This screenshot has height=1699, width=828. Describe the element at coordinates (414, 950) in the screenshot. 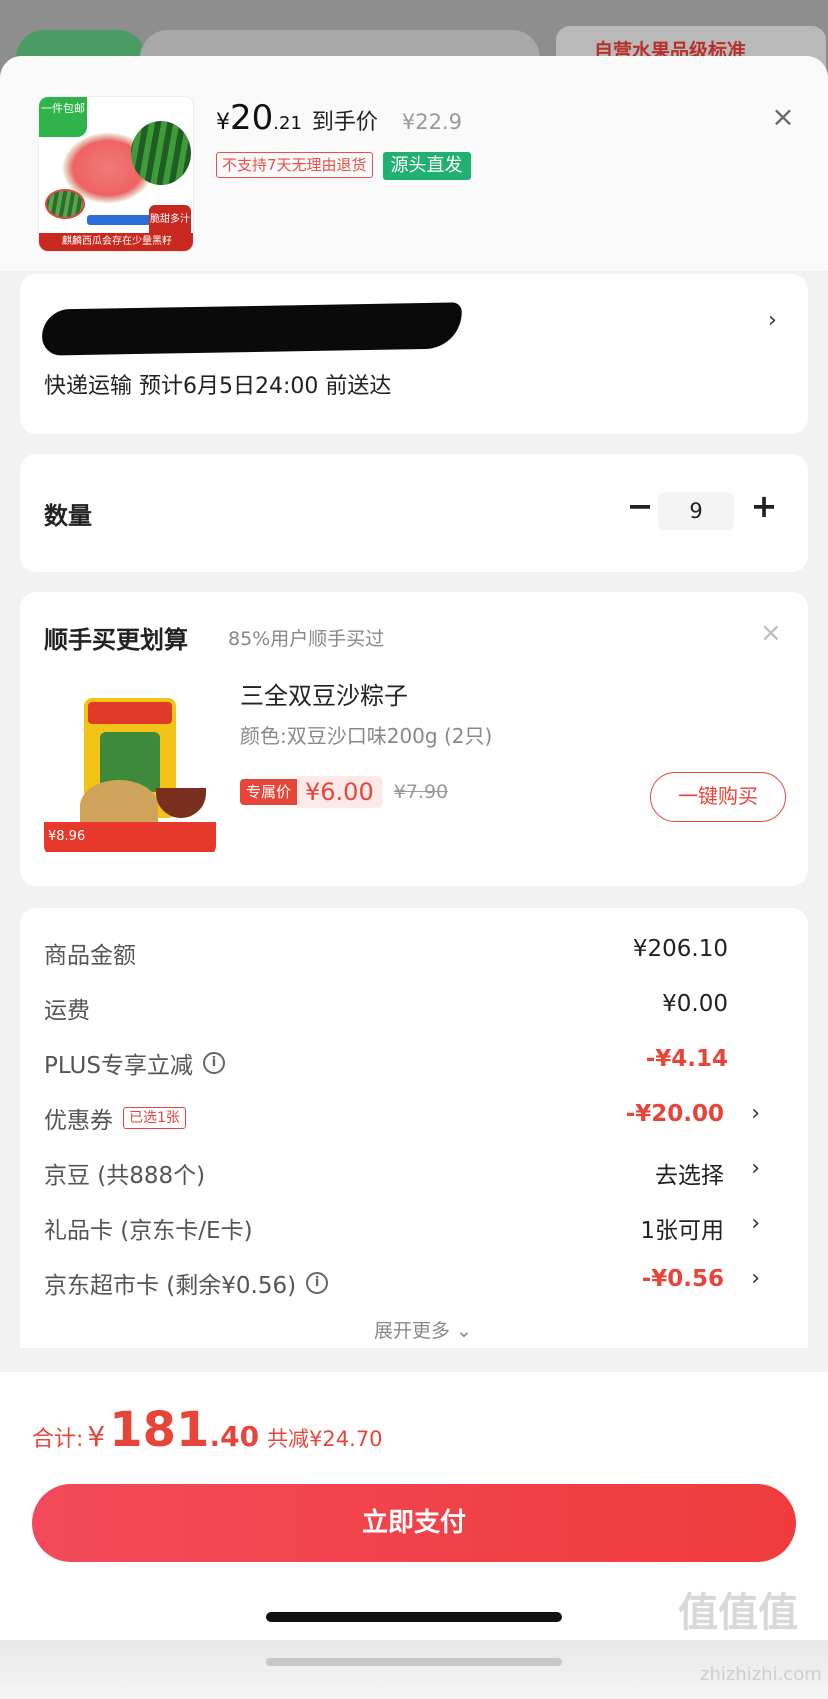

I see `summary-row-goods: 商品金额 ¥206.10` at that location.